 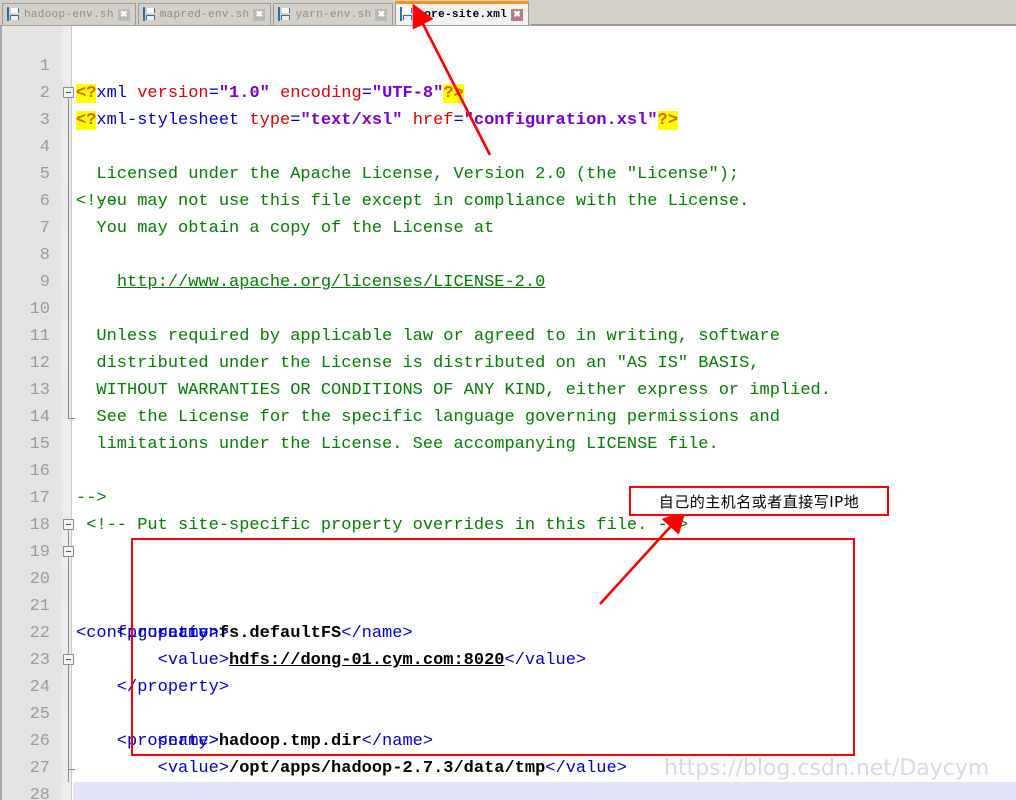 I want to click on code-line: 16, so click(x=508, y=456).